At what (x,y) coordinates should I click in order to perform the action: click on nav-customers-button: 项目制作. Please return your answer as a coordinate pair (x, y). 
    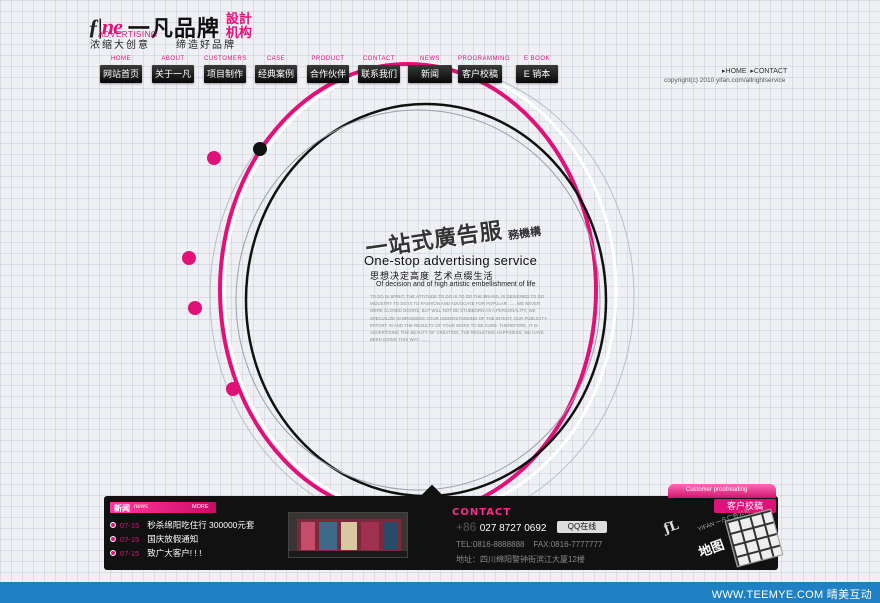
    Looking at the image, I should click on (225, 74).